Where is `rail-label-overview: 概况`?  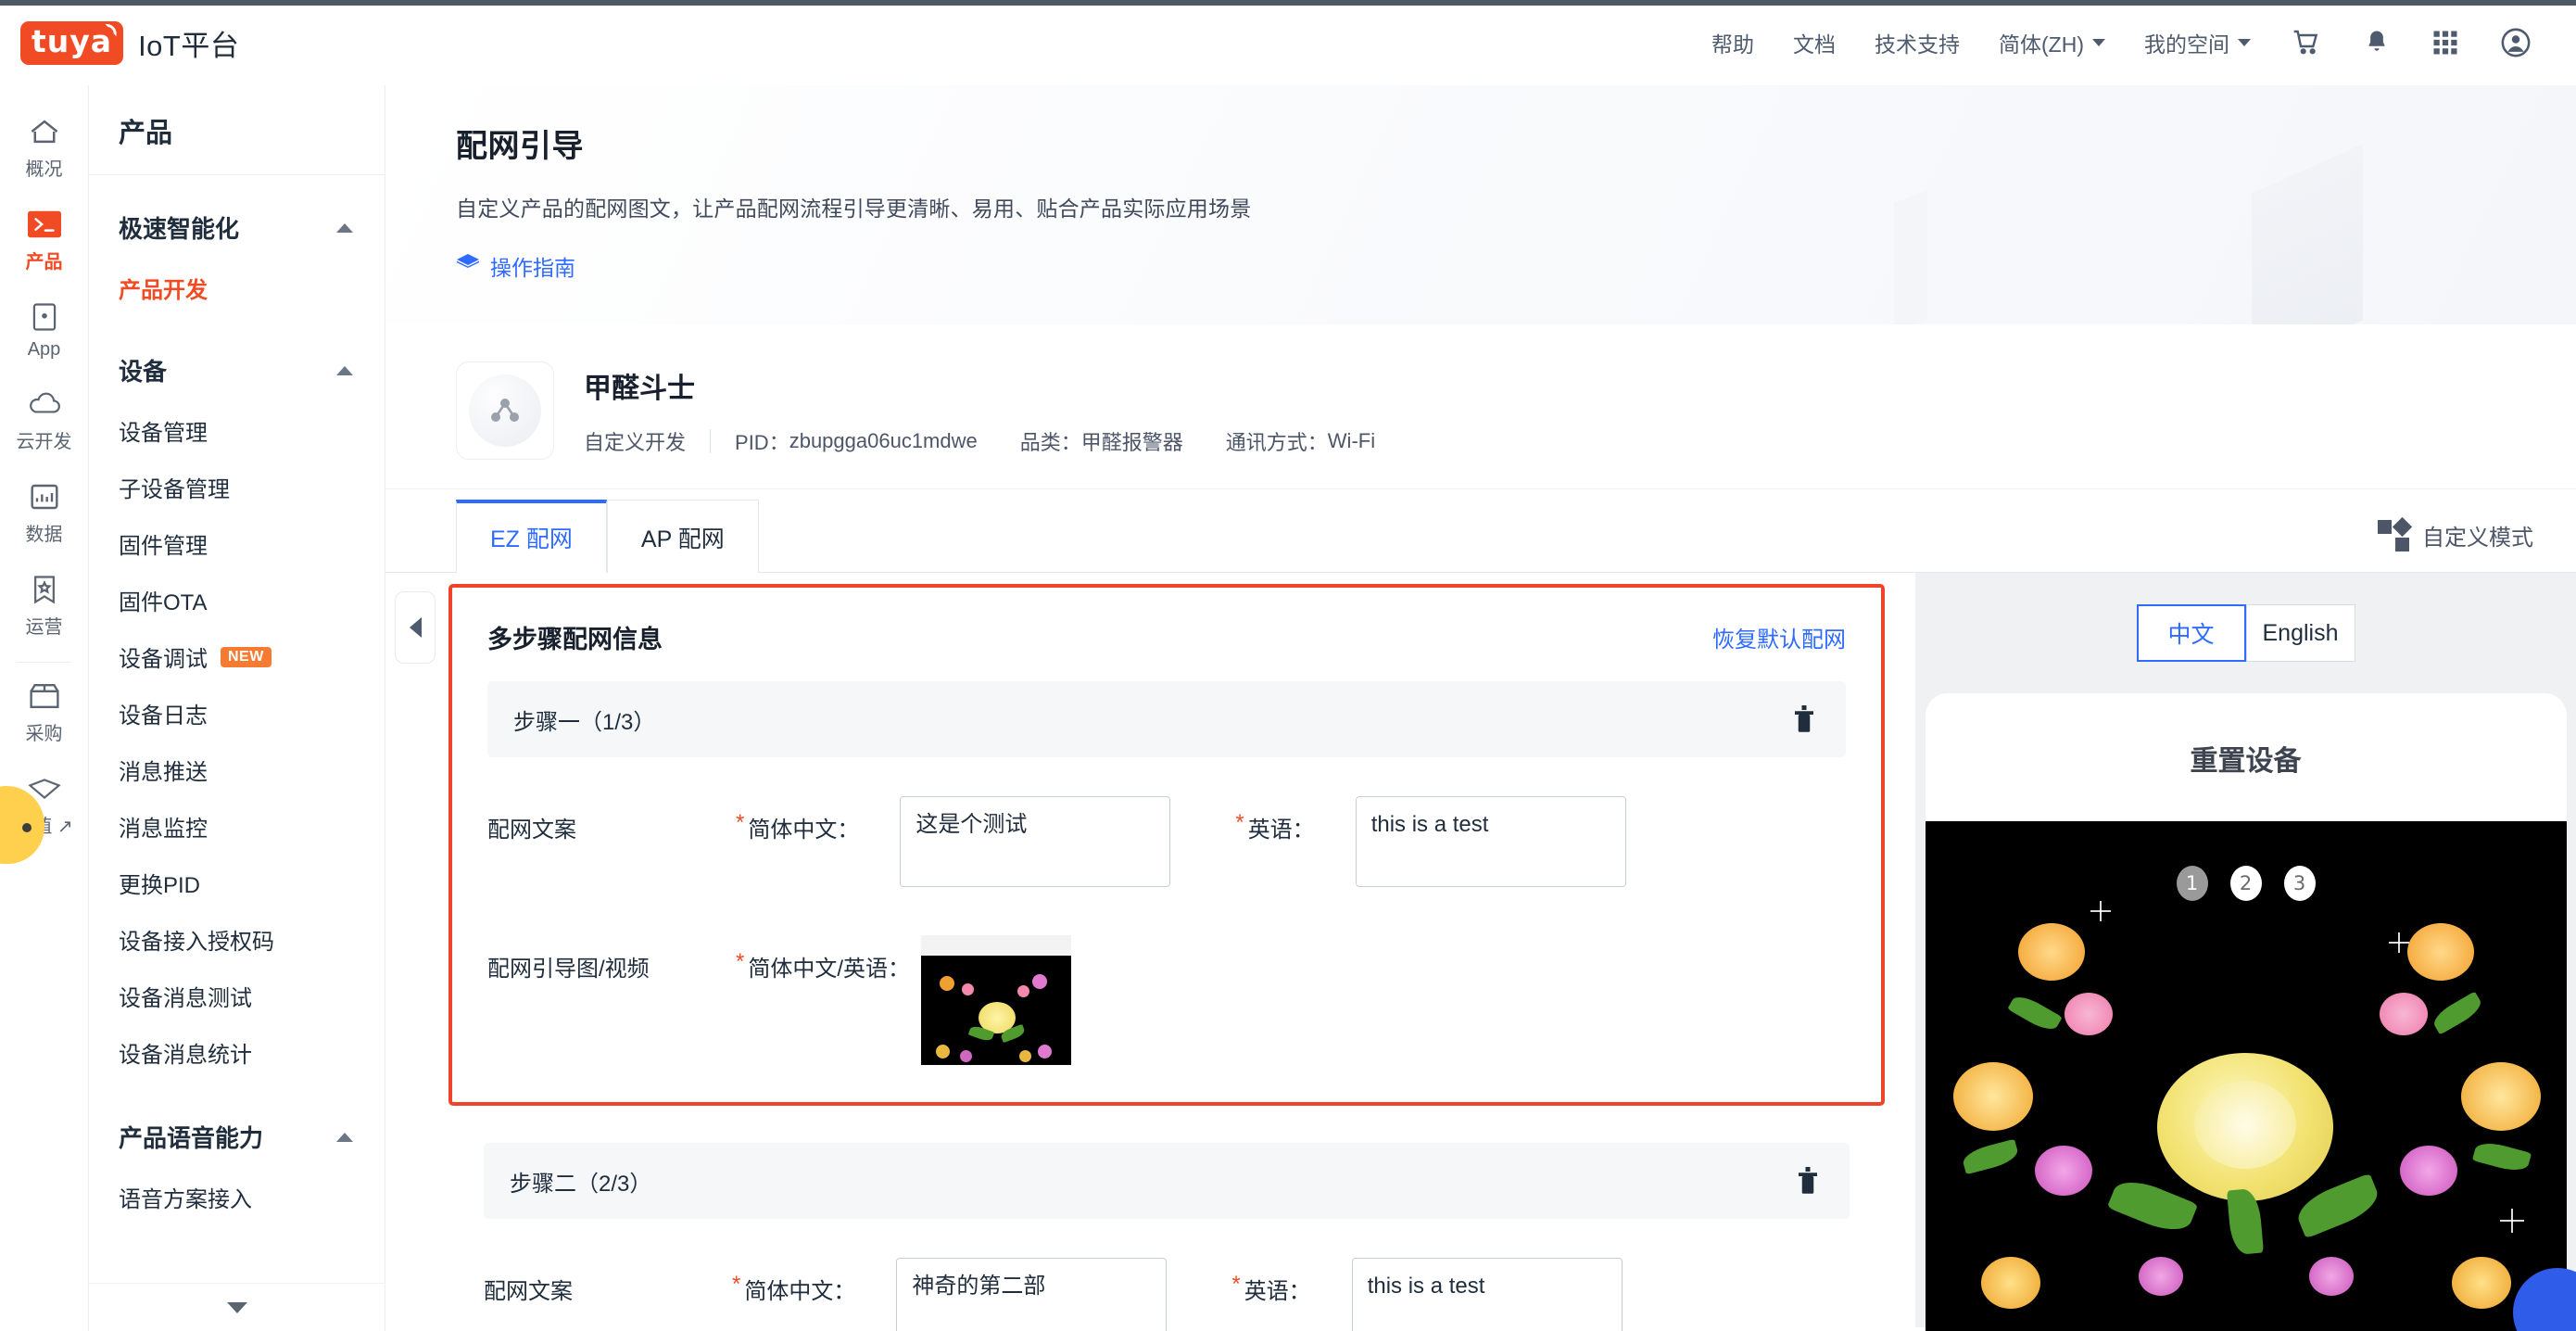
rail-label-overview: 概况 is located at coordinates (44, 169).